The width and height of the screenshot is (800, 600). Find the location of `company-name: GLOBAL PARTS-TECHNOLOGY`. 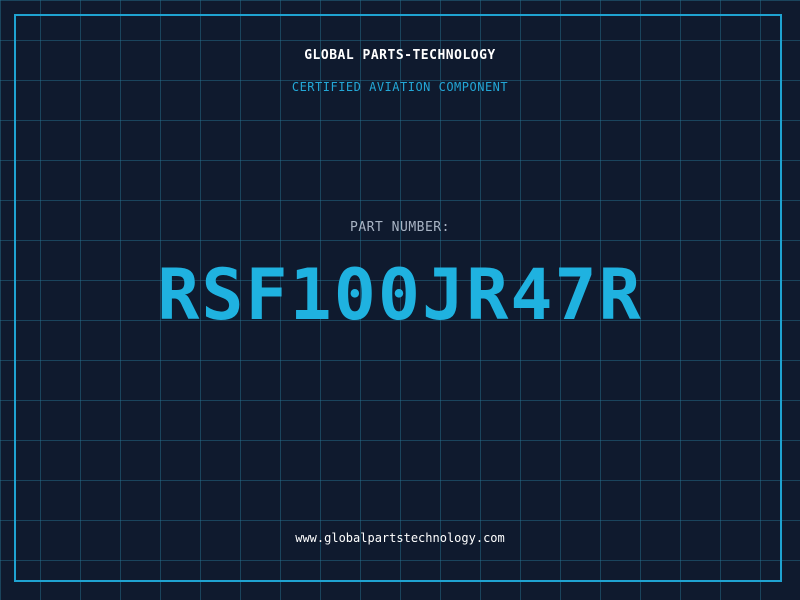

company-name: GLOBAL PARTS-TECHNOLOGY is located at coordinates (400, 55).